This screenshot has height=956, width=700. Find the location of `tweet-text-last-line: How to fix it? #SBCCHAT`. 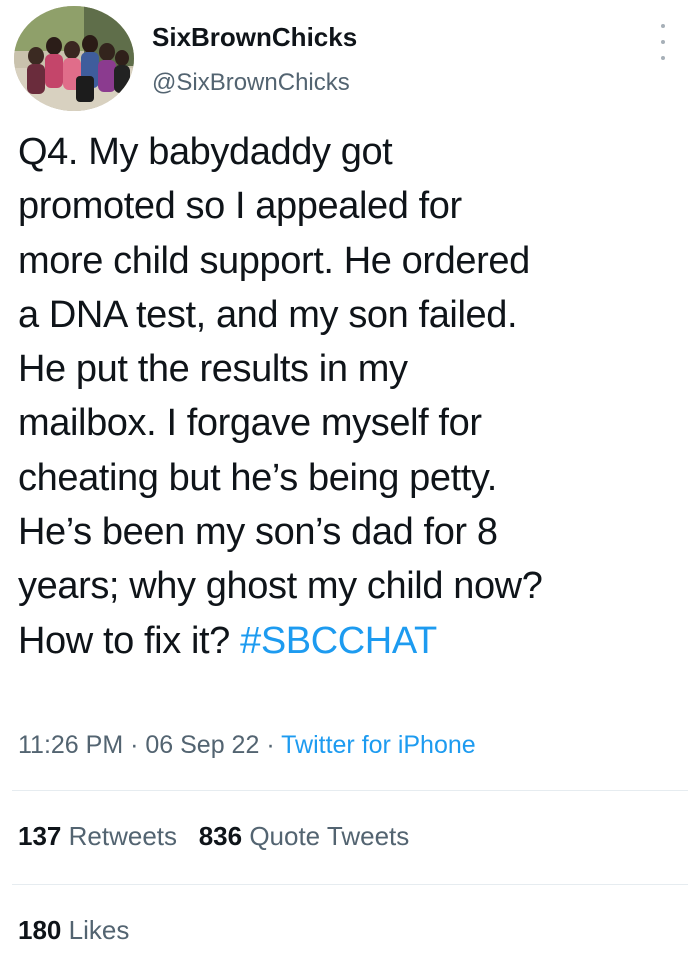

tweet-text-last-line: How to fix it? #SBCCHAT is located at coordinates (353, 641).